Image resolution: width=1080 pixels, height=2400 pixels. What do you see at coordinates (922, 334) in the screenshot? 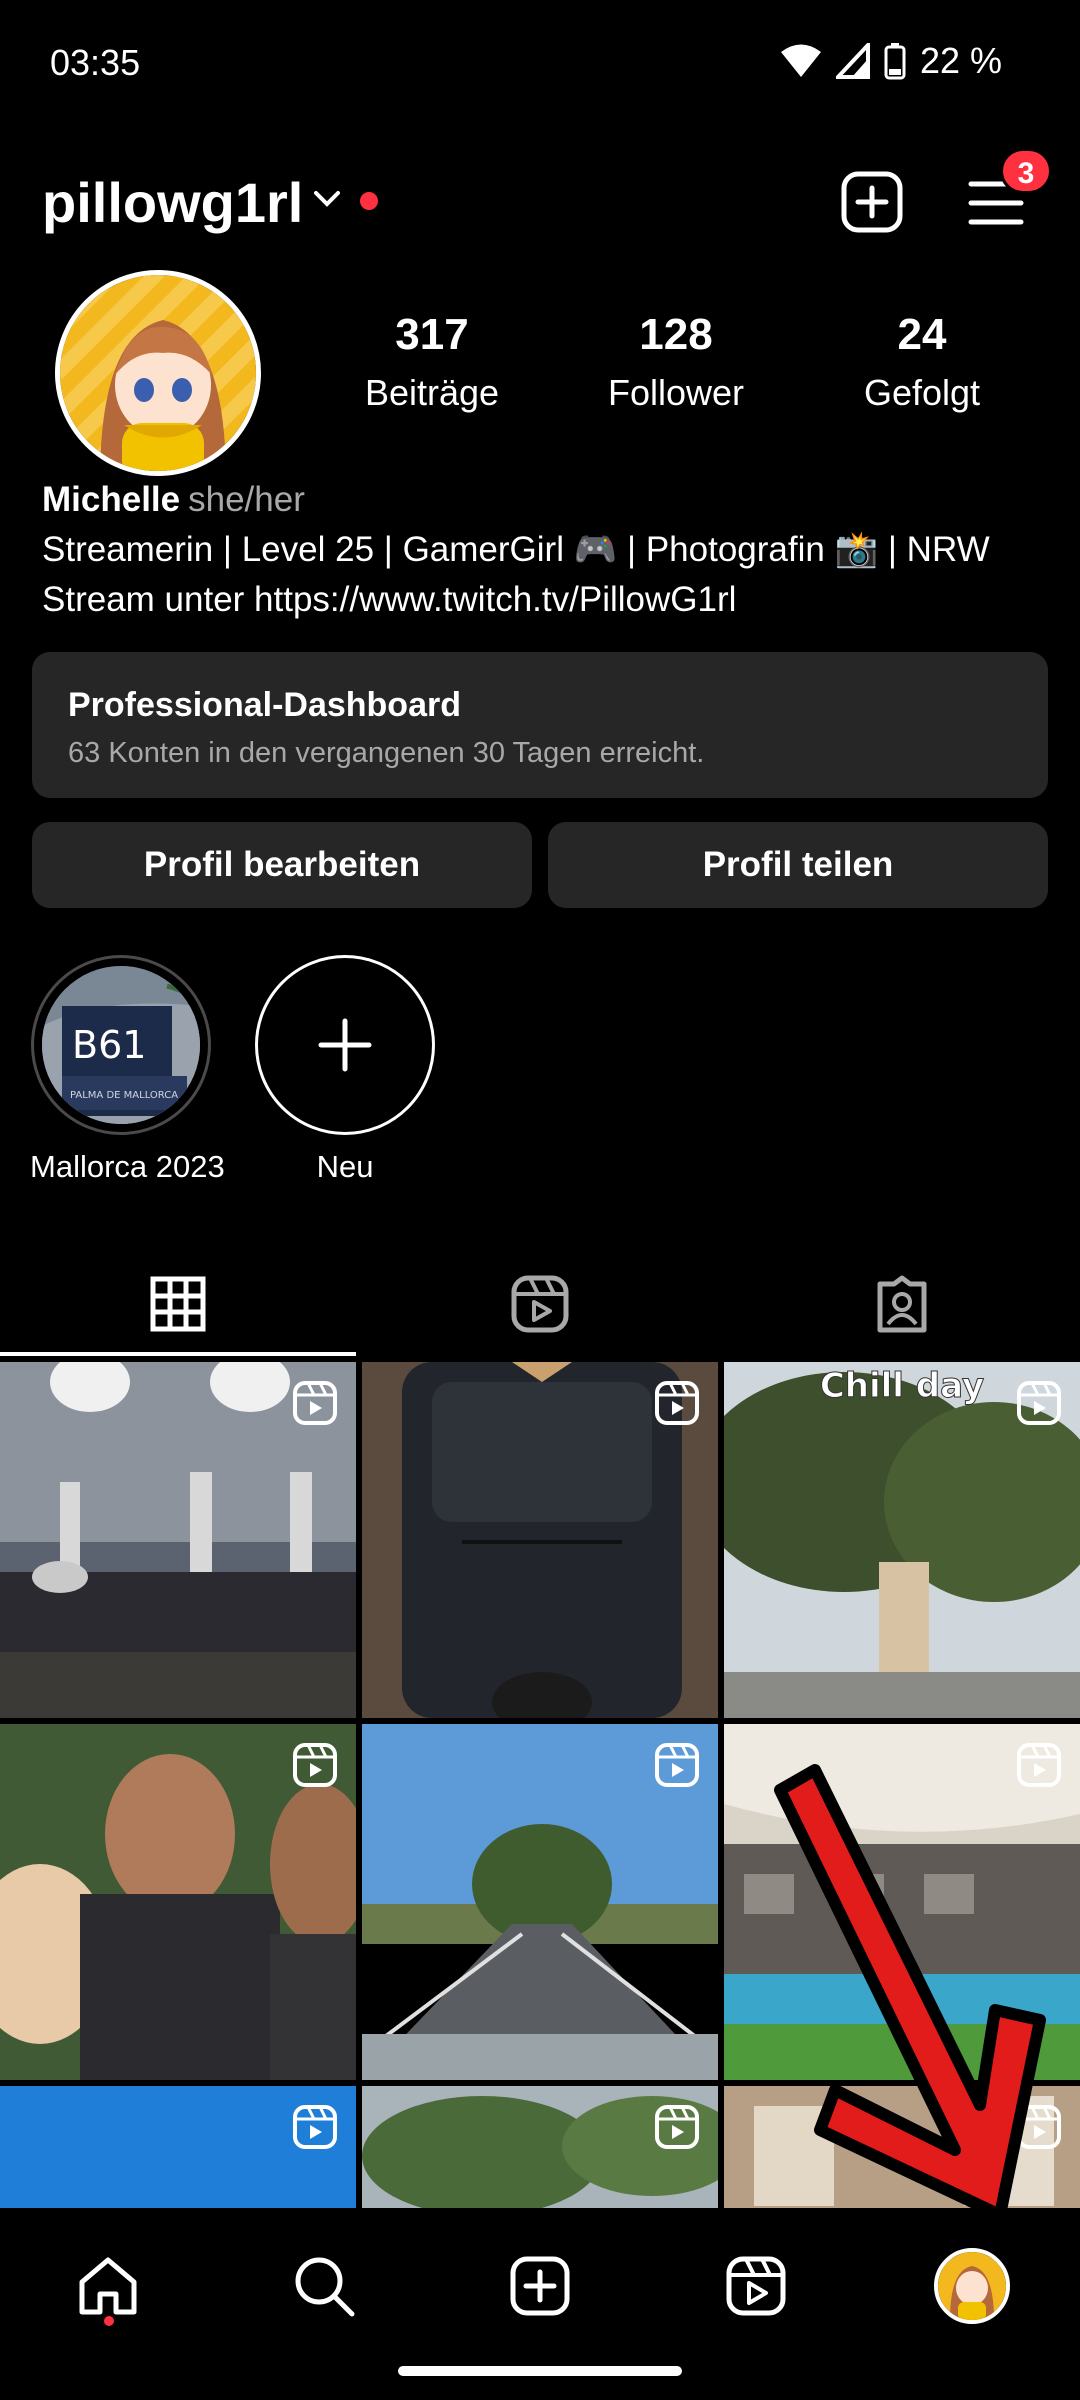
I see `stat-value: 24` at bounding box center [922, 334].